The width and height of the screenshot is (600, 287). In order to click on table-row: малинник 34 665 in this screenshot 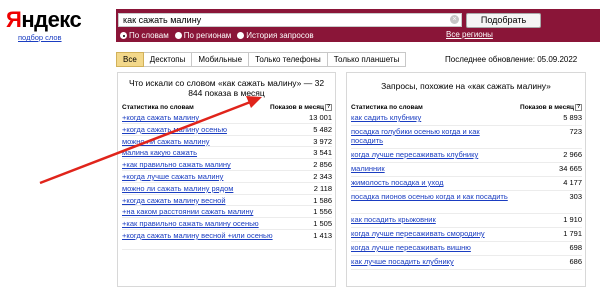, I will do `click(466, 170)`.